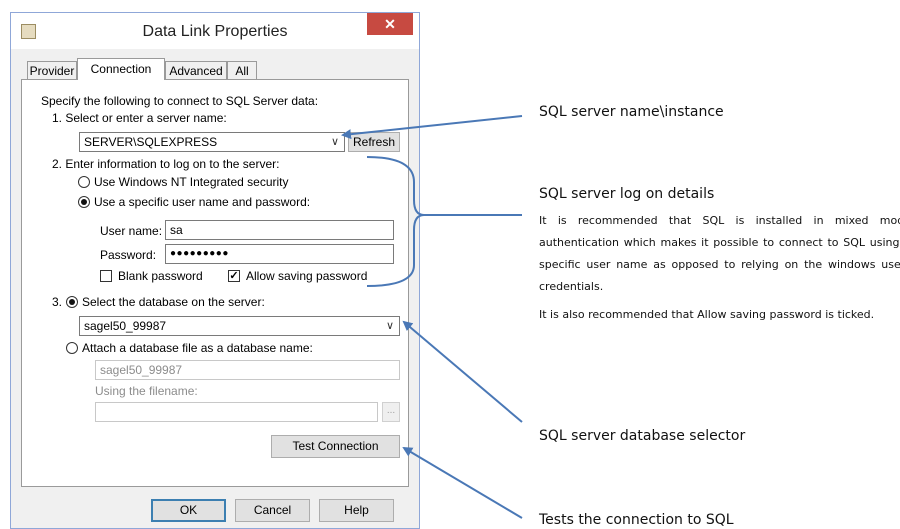  What do you see at coordinates (627, 194) in the screenshot?
I see `annotation-logon-title: SQL server log on details` at bounding box center [627, 194].